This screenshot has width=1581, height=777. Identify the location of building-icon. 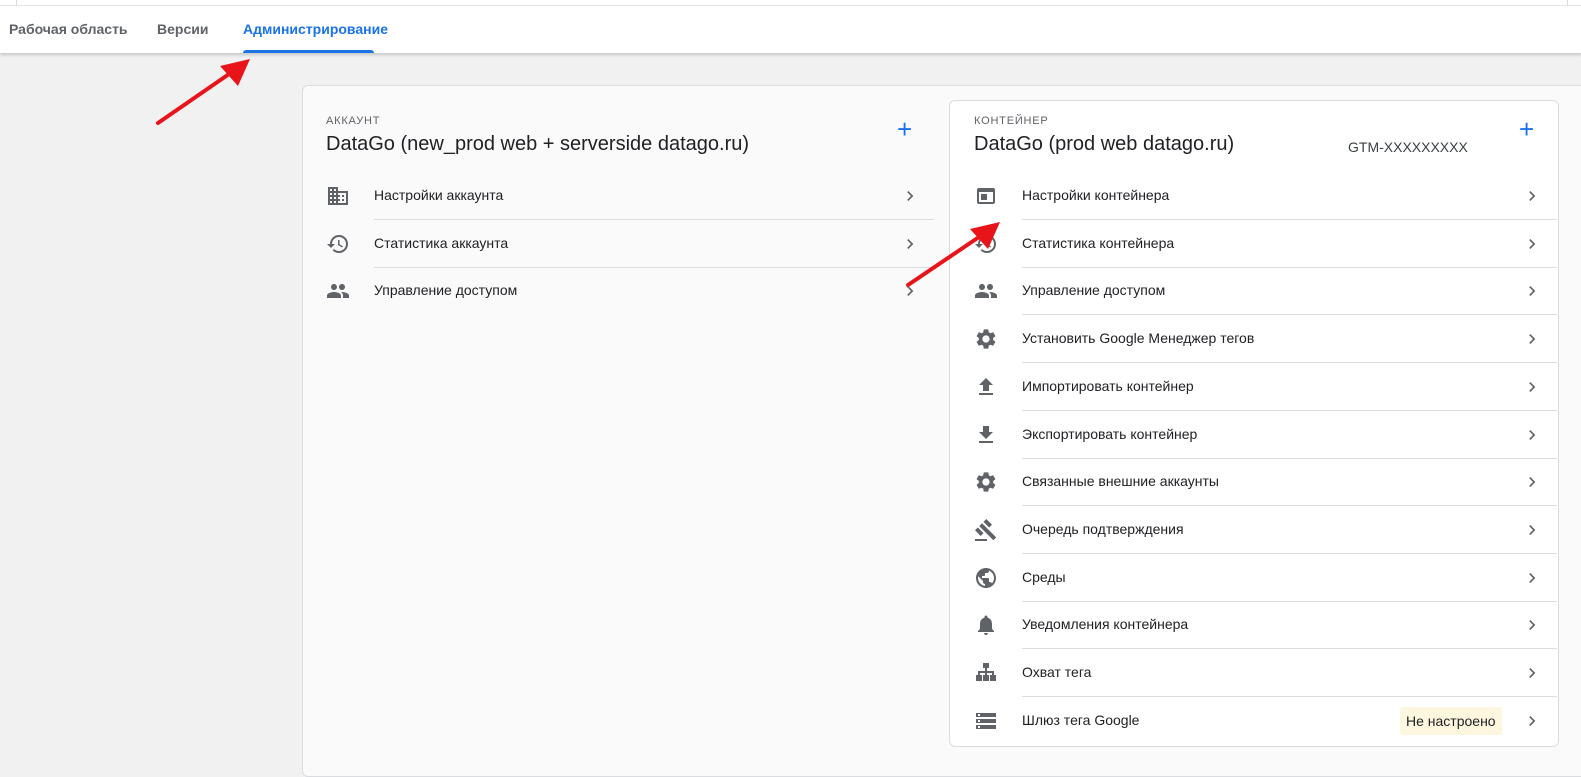
(338, 196).